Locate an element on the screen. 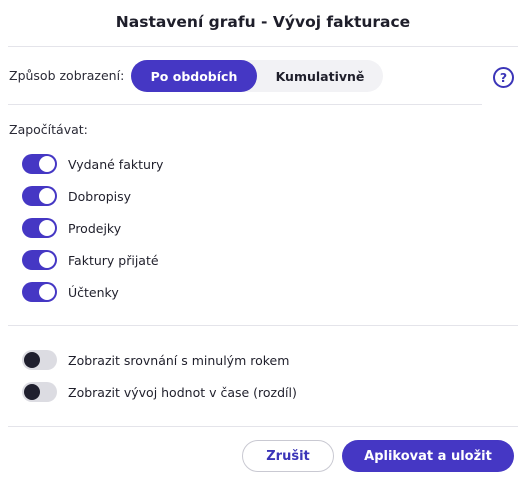 The image size is (526, 486). dialog-title: Nastavení grafu - Vývoj fakturace is located at coordinates (263, 22).